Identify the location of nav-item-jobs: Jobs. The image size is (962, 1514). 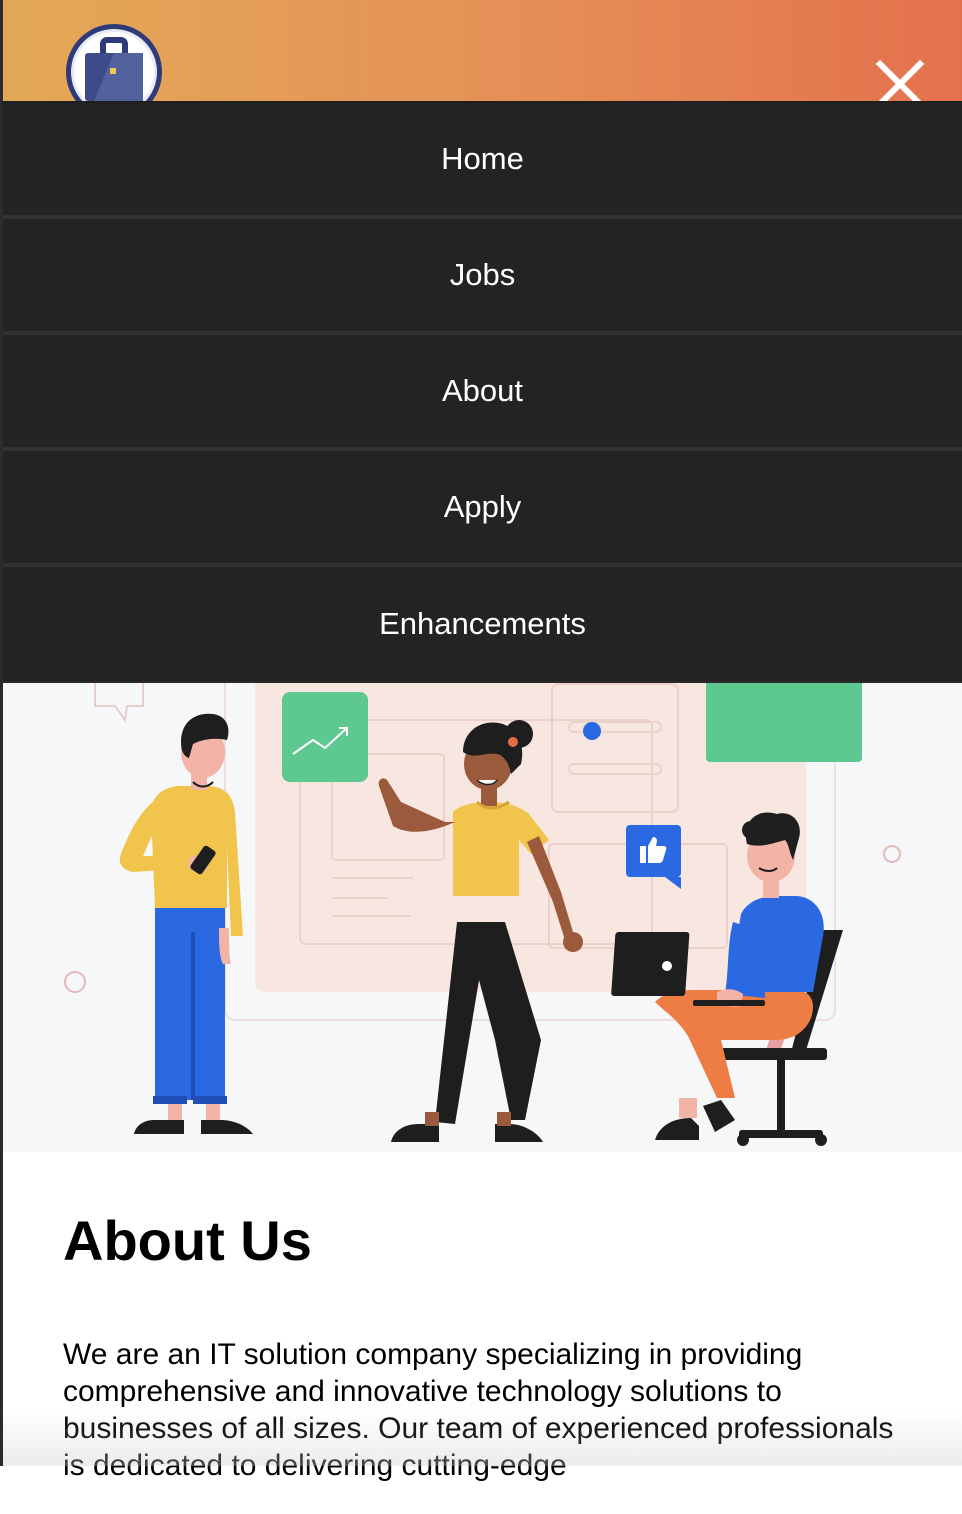
(482, 277).